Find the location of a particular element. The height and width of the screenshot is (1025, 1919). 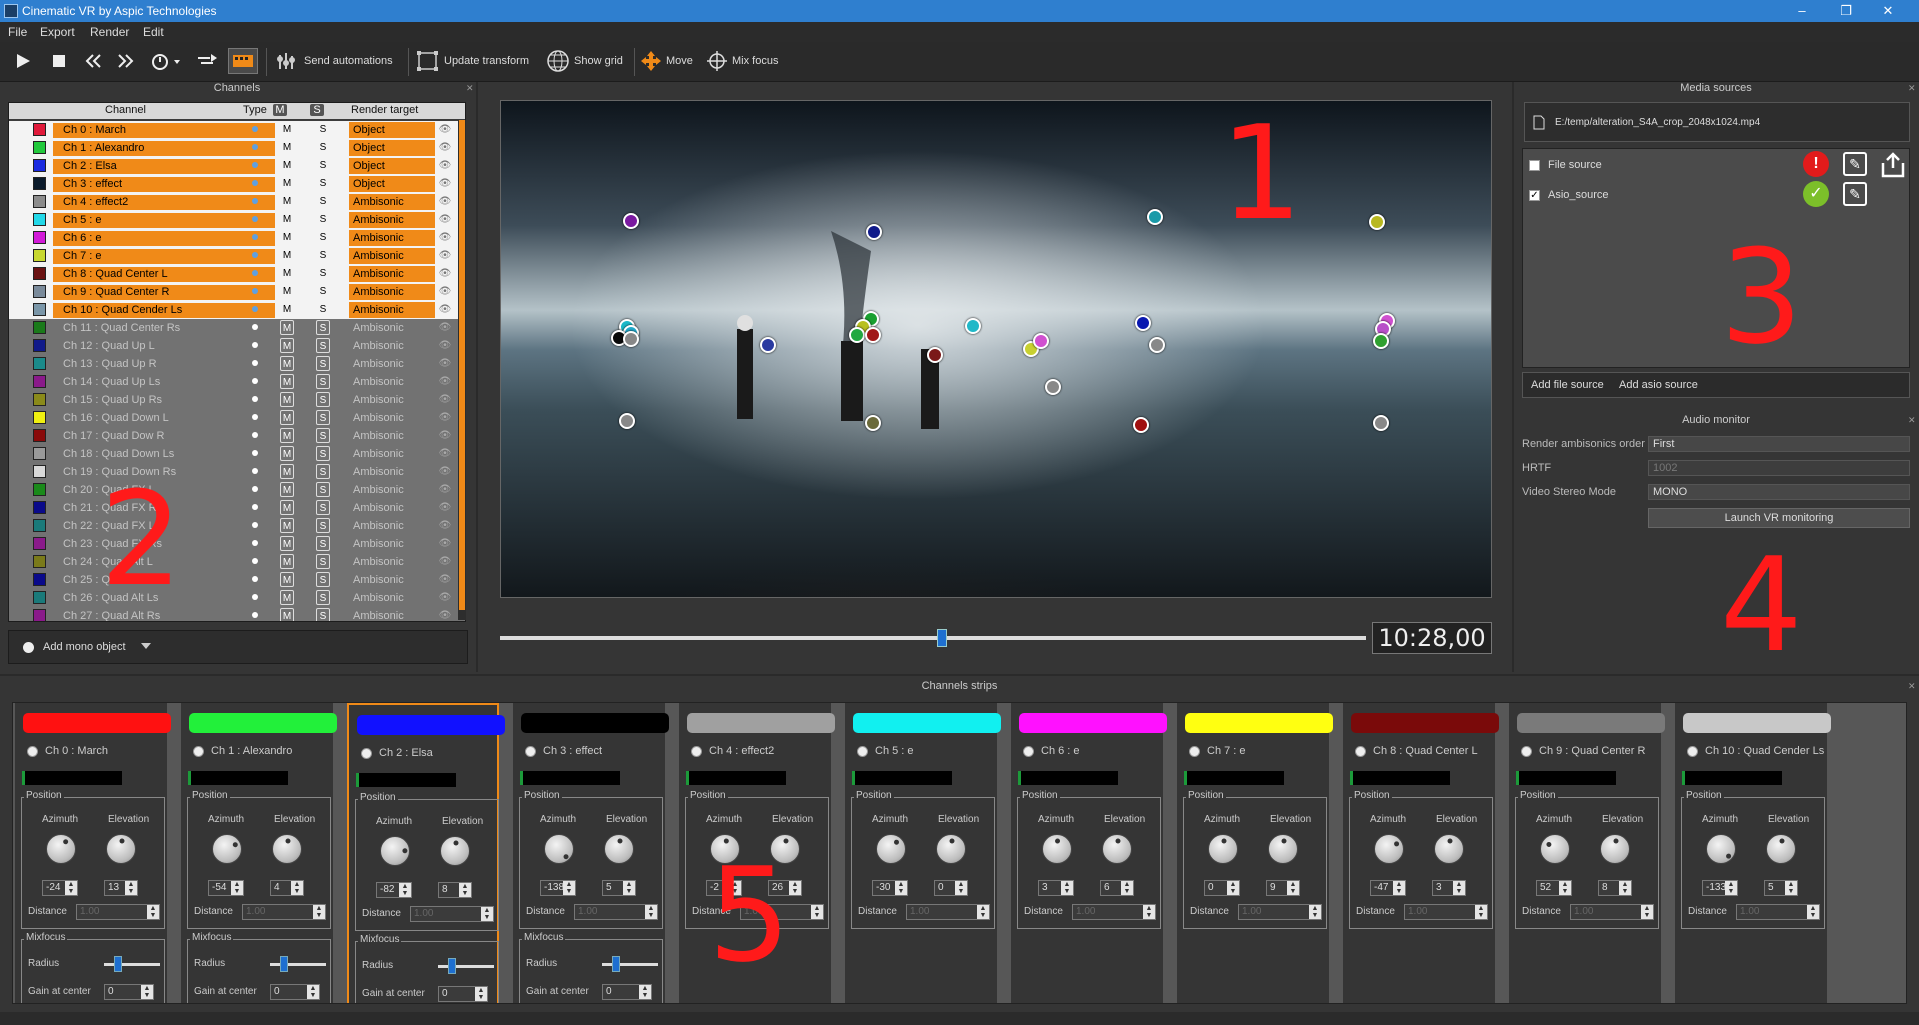

azimuth-spinbox: -24 ▲ ▼ is located at coordinates (60, 888).